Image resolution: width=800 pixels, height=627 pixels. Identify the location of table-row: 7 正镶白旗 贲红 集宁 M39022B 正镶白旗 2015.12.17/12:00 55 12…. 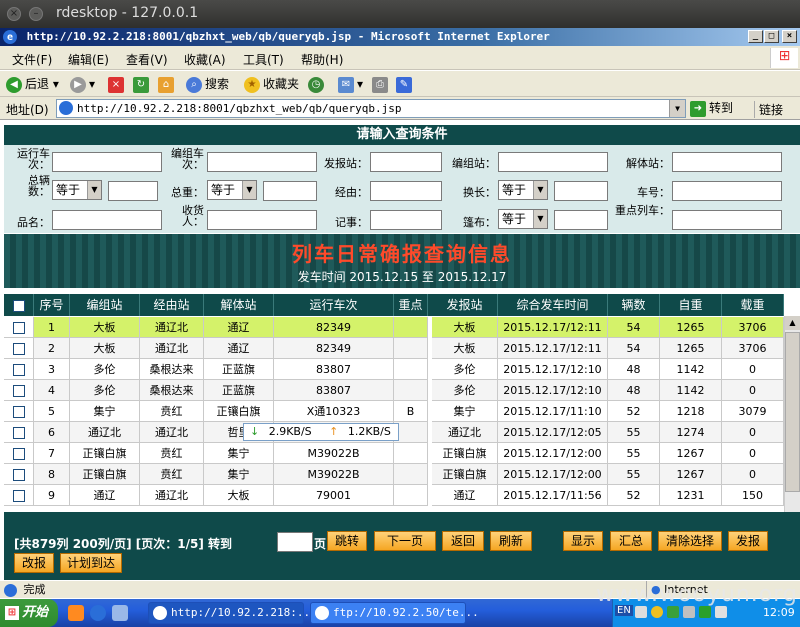
(394, 453).